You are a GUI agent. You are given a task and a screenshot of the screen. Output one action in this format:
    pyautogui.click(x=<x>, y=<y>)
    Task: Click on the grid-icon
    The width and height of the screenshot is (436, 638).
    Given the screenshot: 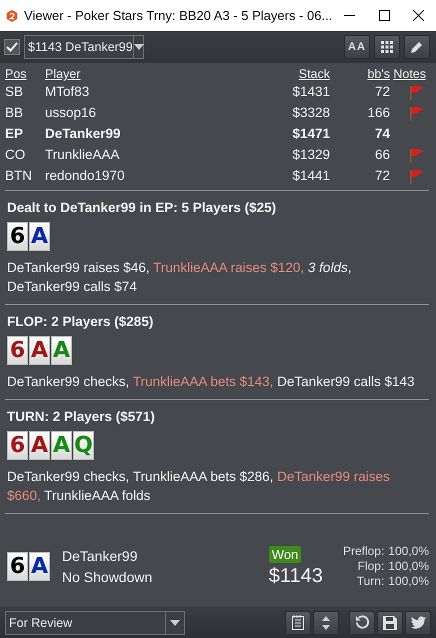 What is the action you would take?
    pyautogui.click(x=387, y=47)
    